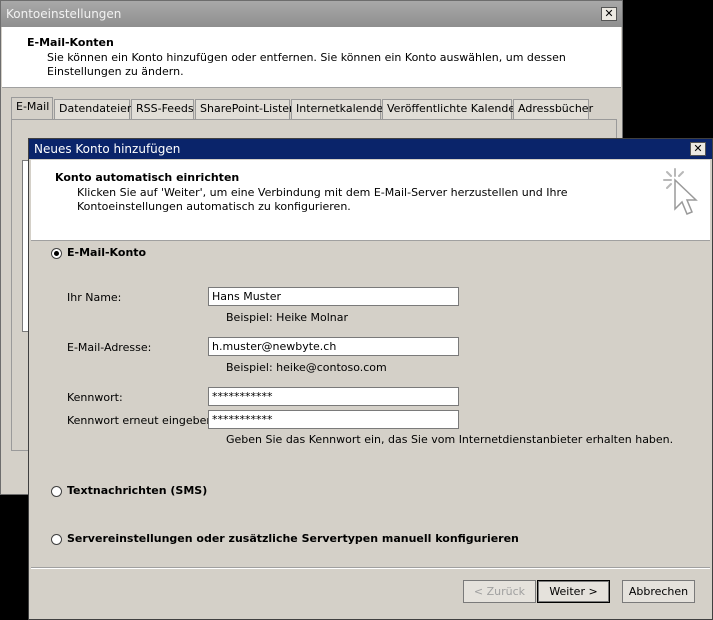 The height and width of the screenshot is (620, 713). Describe the element at coordinates (32, 108) in the screenshot. I see `tab-email: E-Mail` at that location.